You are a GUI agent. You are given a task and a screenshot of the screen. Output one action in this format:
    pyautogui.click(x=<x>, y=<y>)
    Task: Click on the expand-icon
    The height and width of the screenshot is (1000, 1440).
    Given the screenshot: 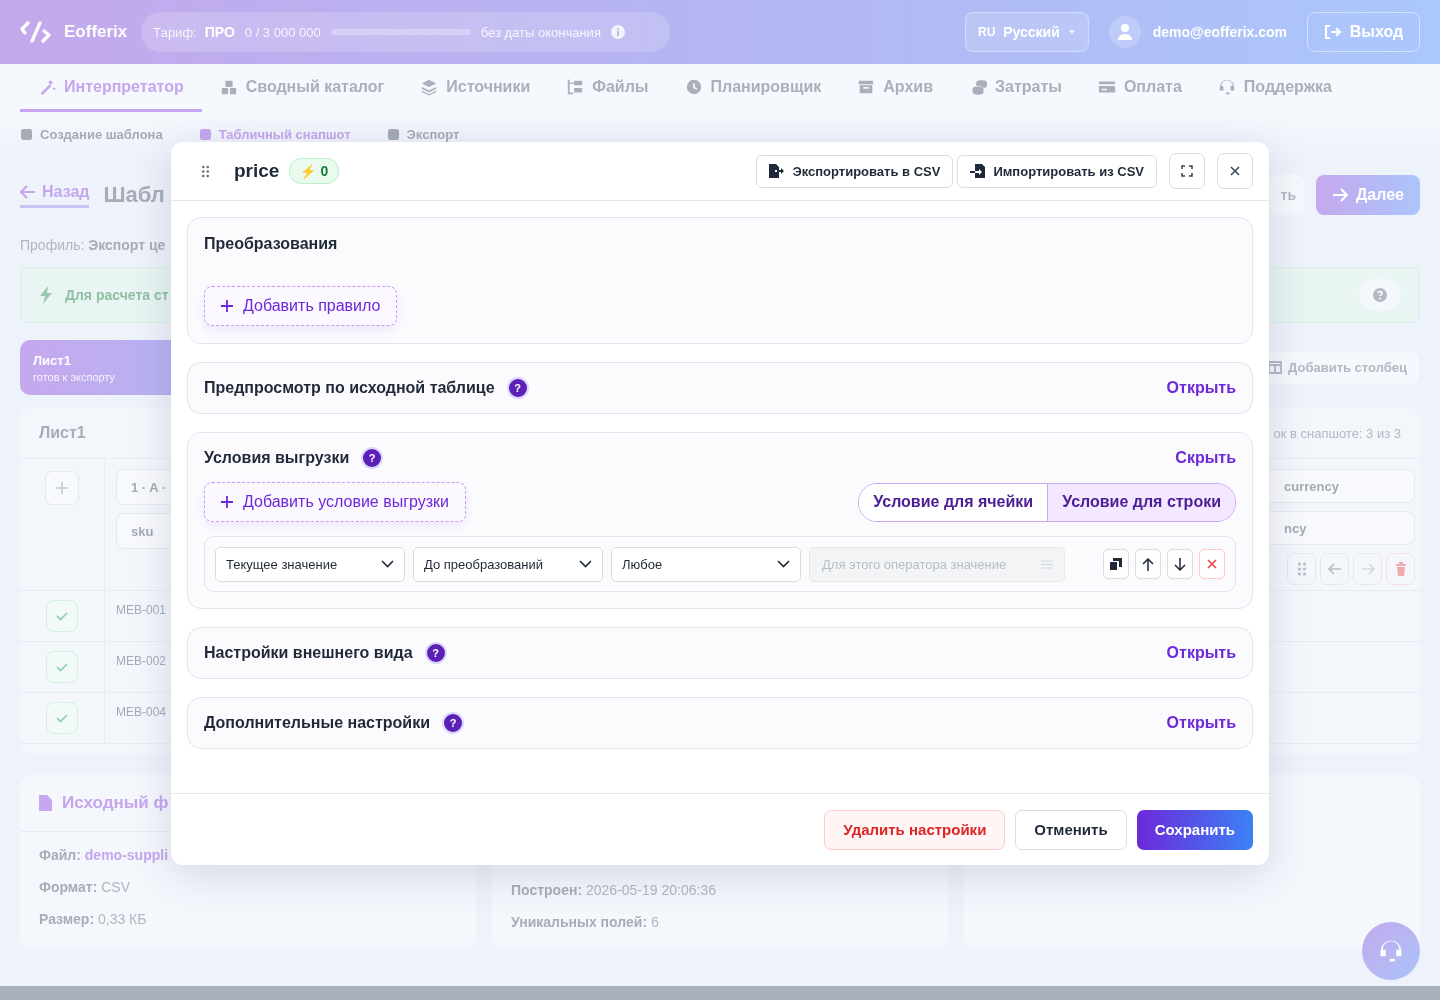 What is the action you would take?
    pyautogui.click(x=1187, y=171)
    